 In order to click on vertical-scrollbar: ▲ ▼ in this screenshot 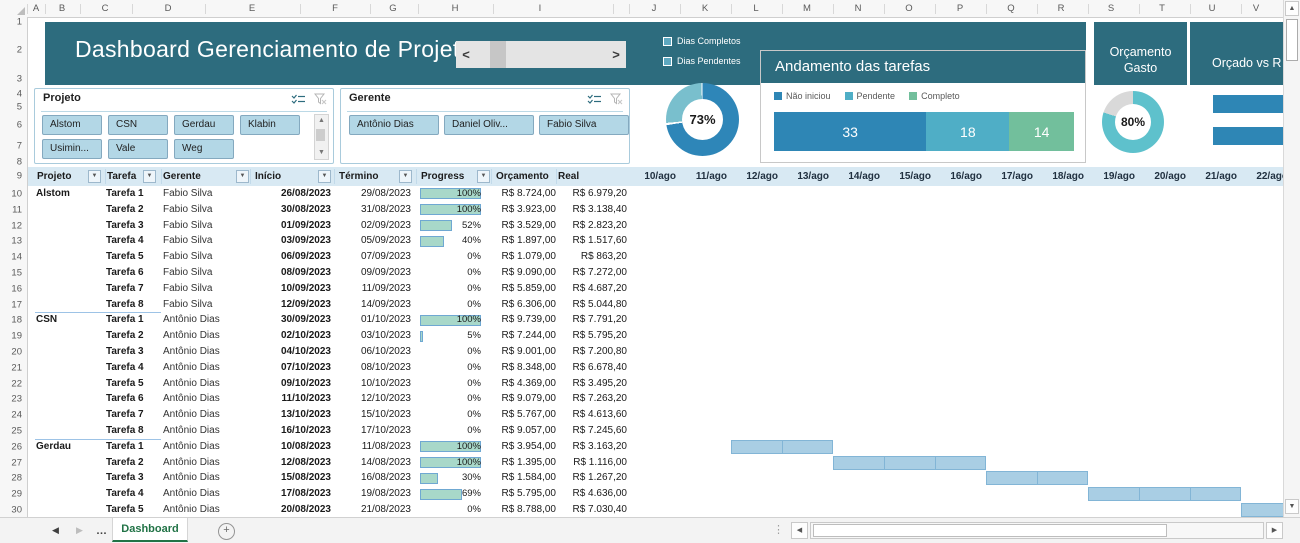, I will do `click(1291, 258)`.